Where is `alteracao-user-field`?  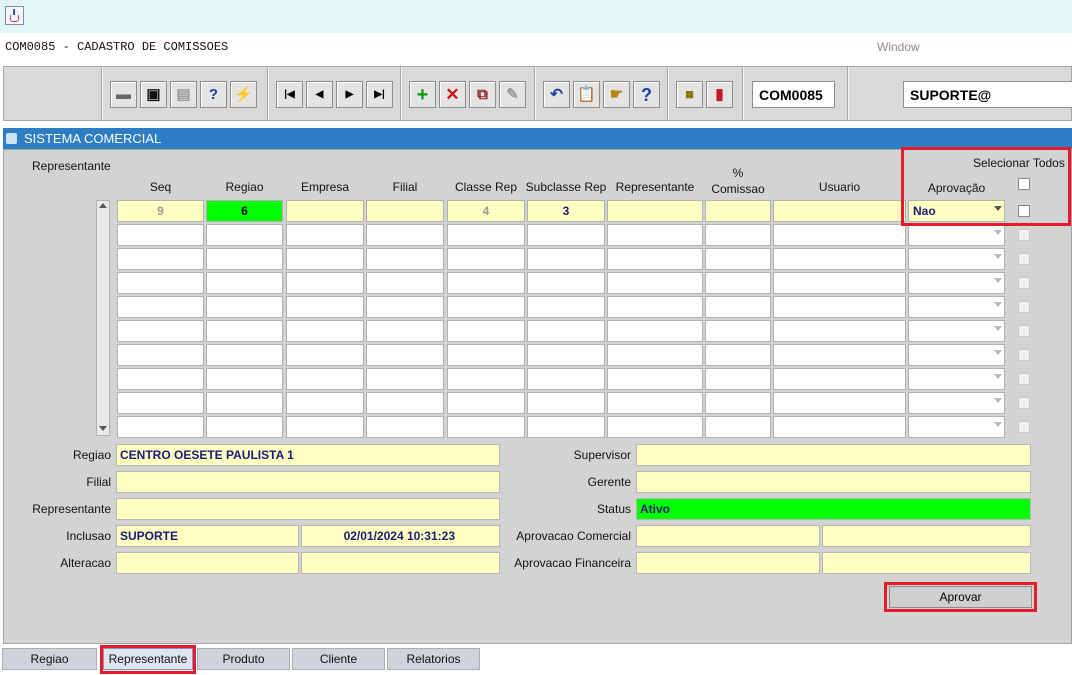
alteracao-user-field is located at coordinates (207, 563).